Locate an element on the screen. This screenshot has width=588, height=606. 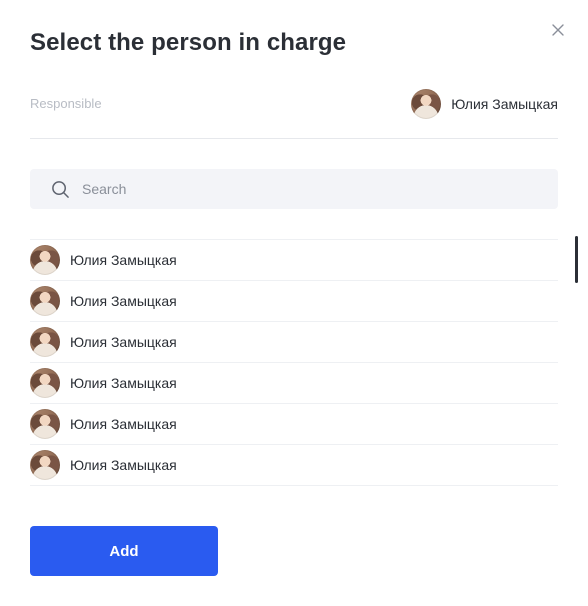
responsible-user-name: Юлия Замыцкая is located at coordinates (504, 104).